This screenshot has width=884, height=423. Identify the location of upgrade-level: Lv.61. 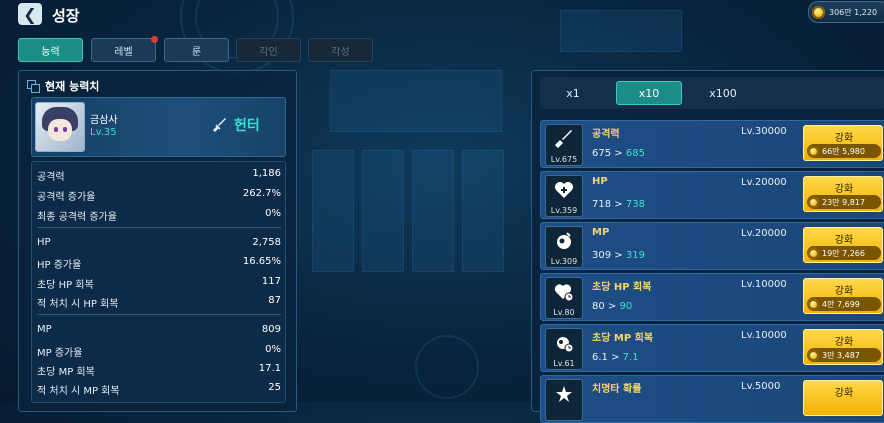
(564, 363).